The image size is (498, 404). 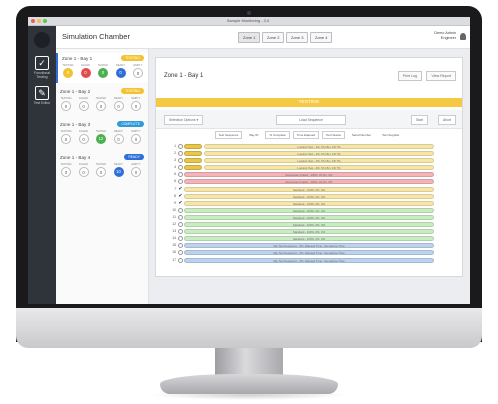 I want to click on sequence-row: 3 Logging Test - 0%, 5h 15m, Fill 7%, so click(x=309, y=160).